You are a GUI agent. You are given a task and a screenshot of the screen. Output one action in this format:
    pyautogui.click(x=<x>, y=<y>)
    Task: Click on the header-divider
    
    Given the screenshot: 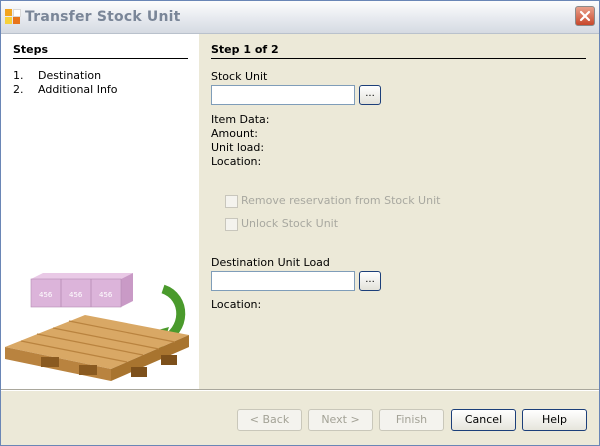 What is the action you would take?
    pyautogui.click(x=398, y=58)
    